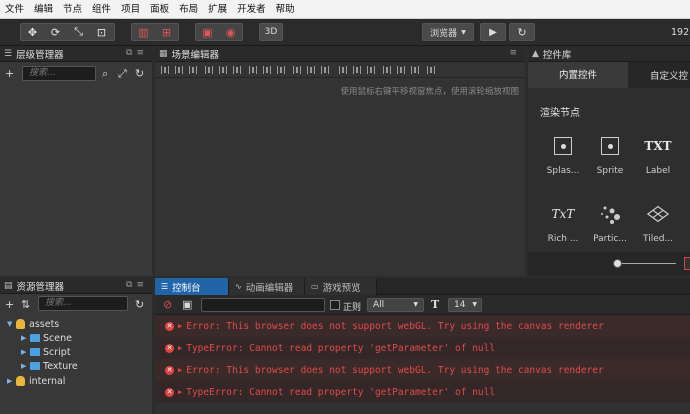 Image resolution: width=690 pixels, height=414 pixels. Describe the element at coordinates (345, 32) in the screenshot. I see `main-toolbar: ✥ ⟳ ⤡ ⊡ ▥ ⊞ ▣ ◉ 3D 浏览器 ▼ ▶ ↻ 192.` at that location.